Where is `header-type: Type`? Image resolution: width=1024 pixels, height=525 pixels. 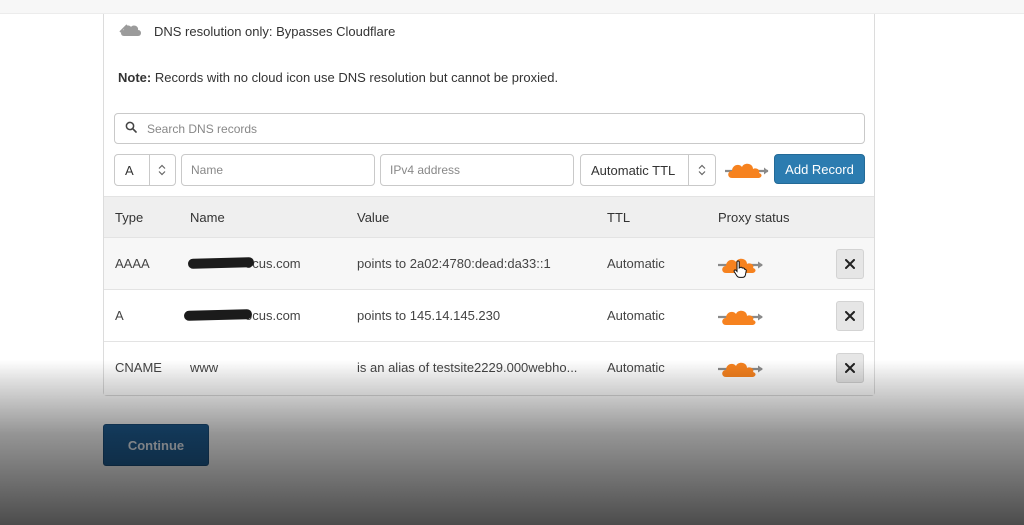 header-type: Type is located at coordinates (129, 217).